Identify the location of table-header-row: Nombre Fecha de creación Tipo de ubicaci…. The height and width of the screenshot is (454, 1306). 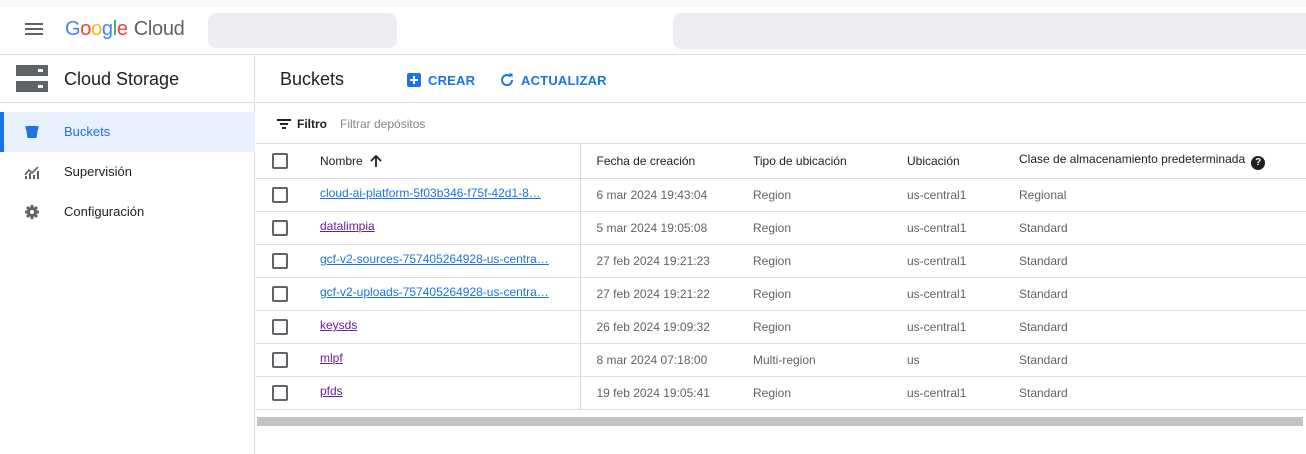
(781, 161).